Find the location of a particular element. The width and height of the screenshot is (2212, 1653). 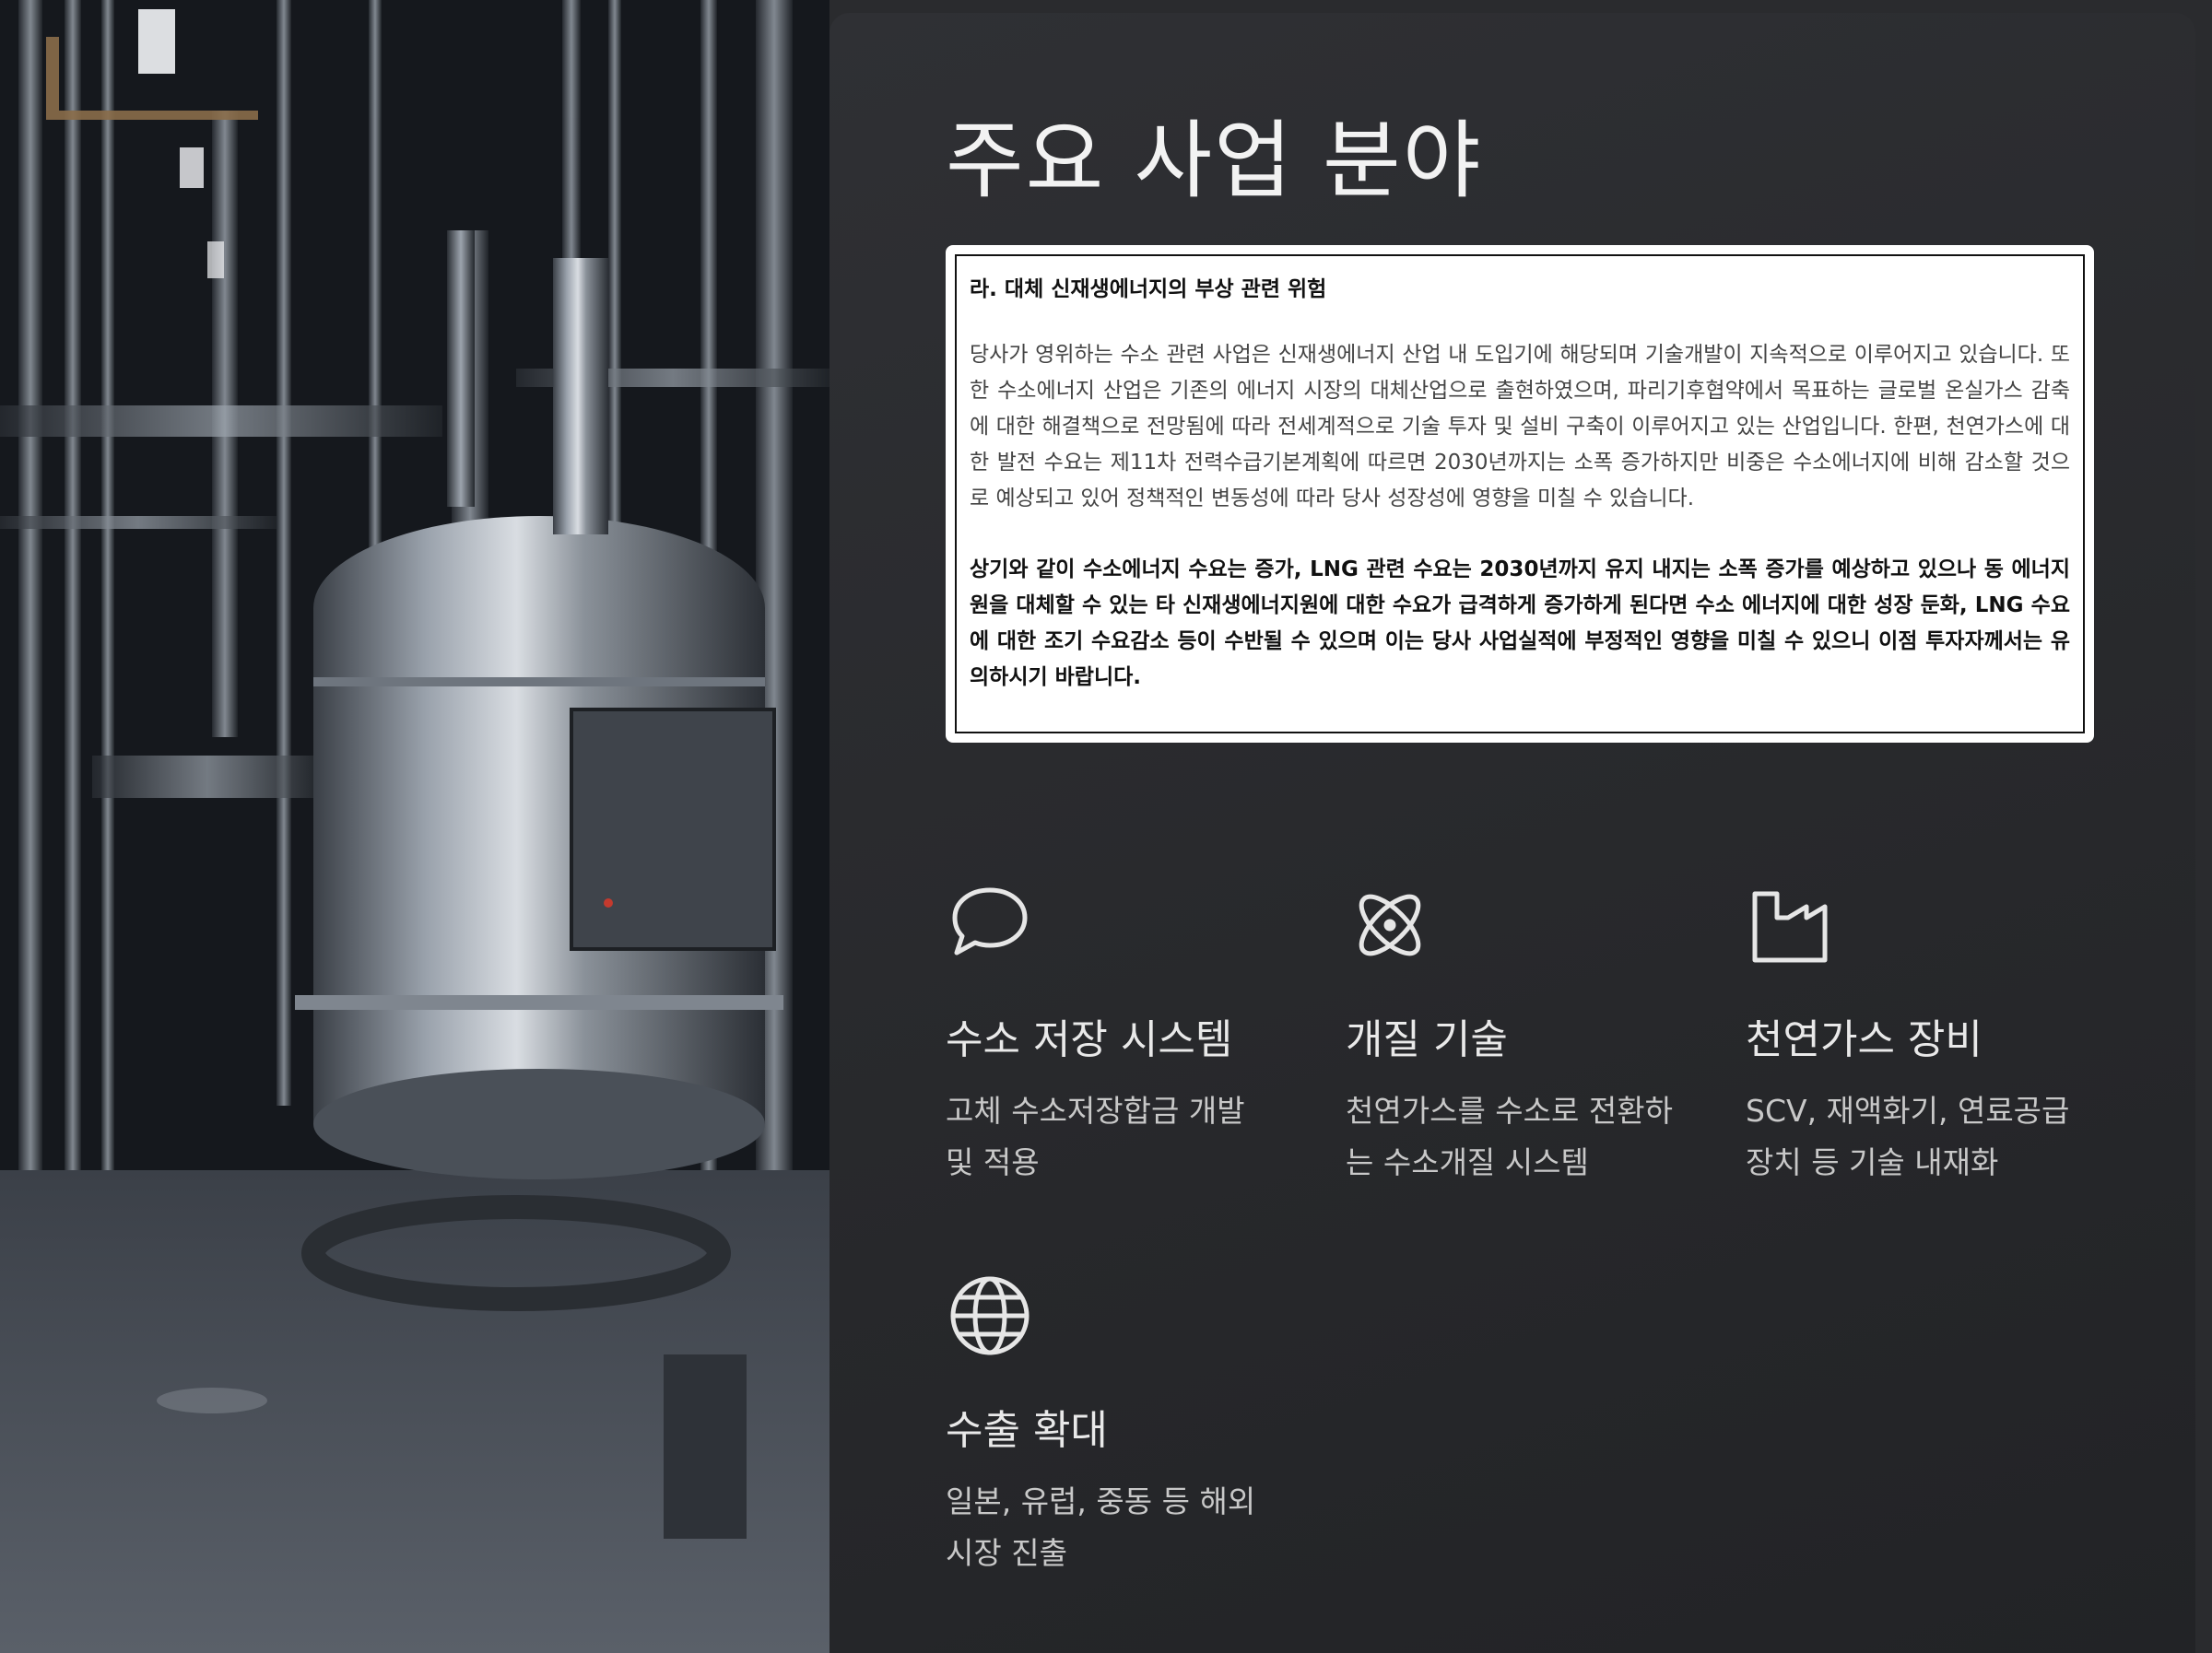

feature-desc-line: 및 적용 is located at coordinates (993, 1162).